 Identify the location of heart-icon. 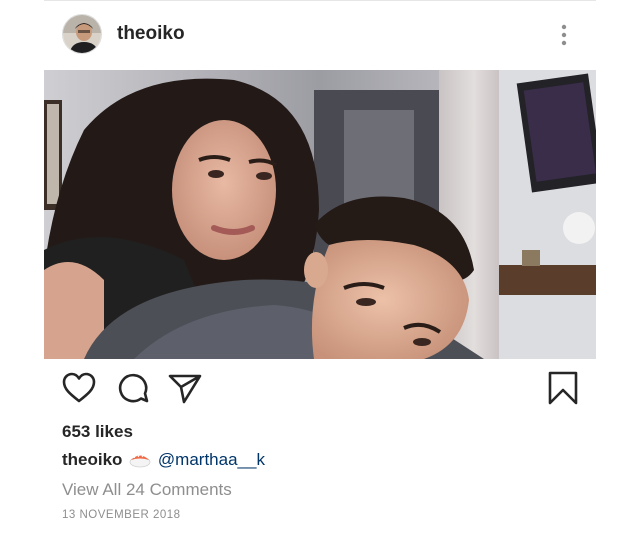
(79, 388).